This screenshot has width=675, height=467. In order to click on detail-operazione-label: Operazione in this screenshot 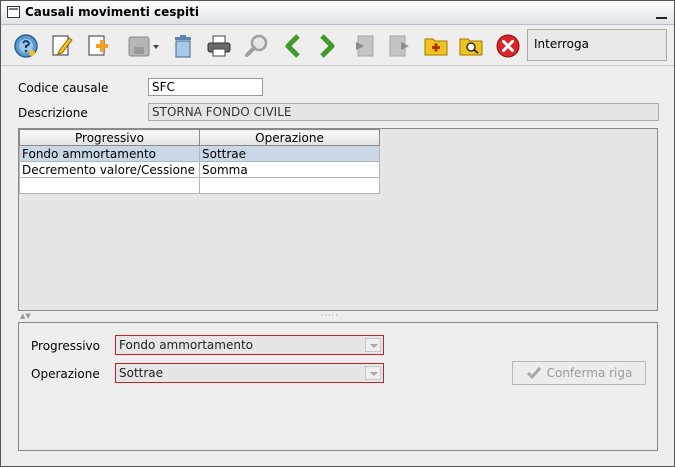, I will do `click(65, 374)`.